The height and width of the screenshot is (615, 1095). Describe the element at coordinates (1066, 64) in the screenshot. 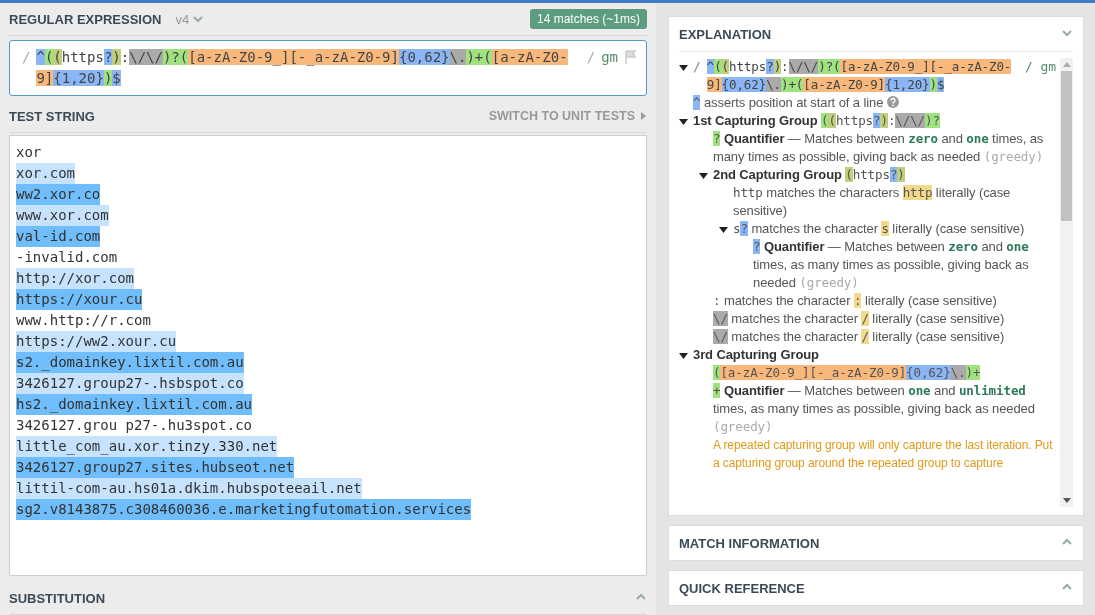

I see `scroll-up-icon` at that location.